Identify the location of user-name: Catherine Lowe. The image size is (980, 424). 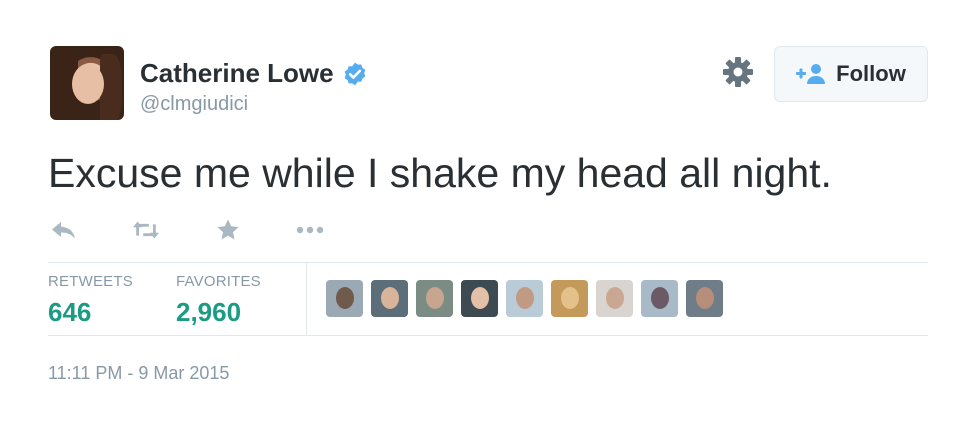
(237, 73).